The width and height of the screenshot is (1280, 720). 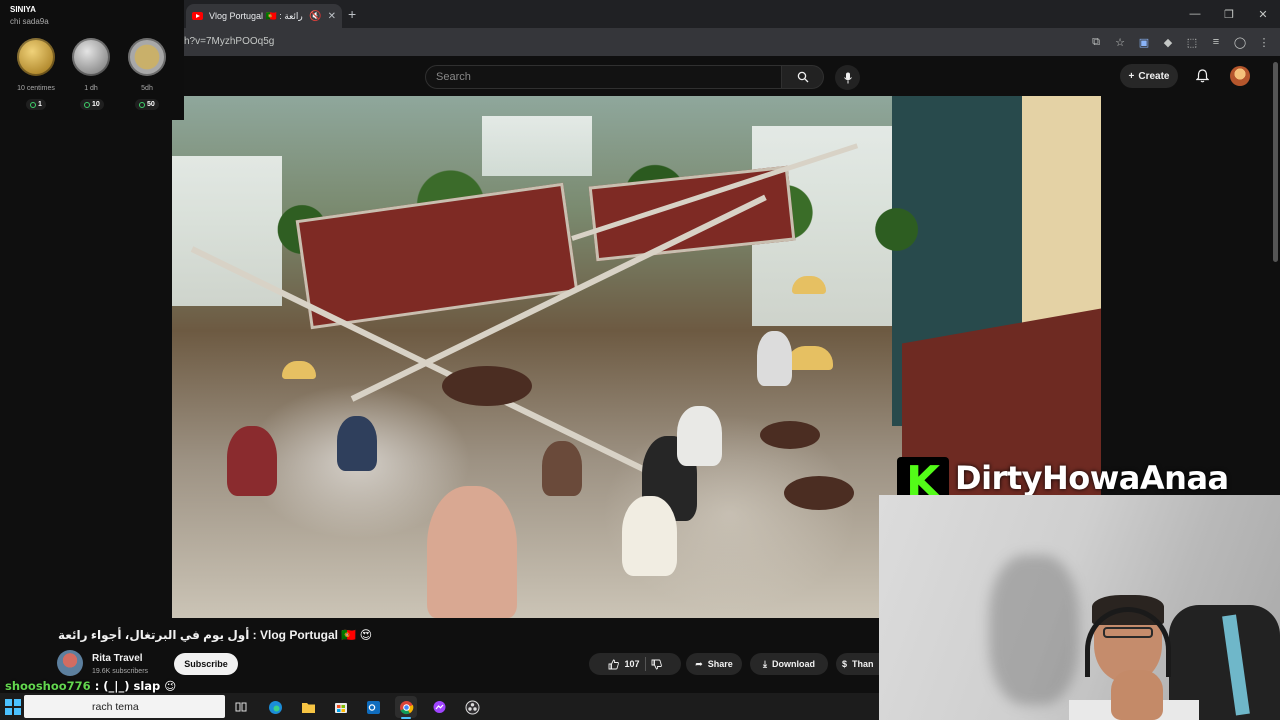 What do you see at coordinates (91, 57) in the screenshot?
I see `coin-1-dh-icon` at bounding box center [91, 57].